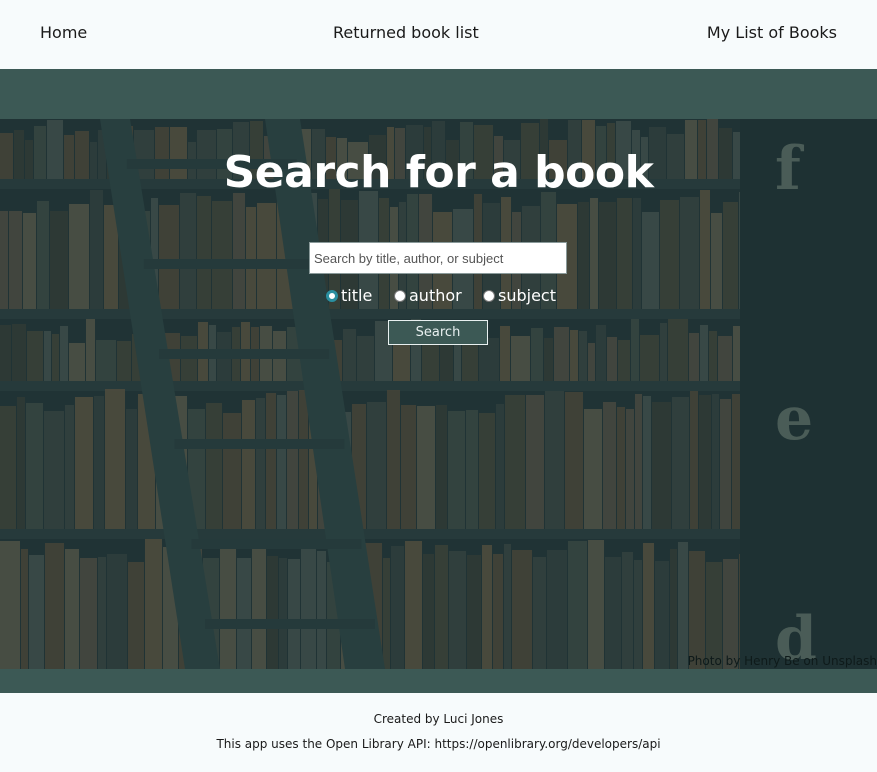 This screenshot has width=877, height=772. What do you see at coordinates (782, 661) in the screenshot?
I see `photo-credit: Photo by Henry Be on Unsplash` at bounding box center [782, 661].